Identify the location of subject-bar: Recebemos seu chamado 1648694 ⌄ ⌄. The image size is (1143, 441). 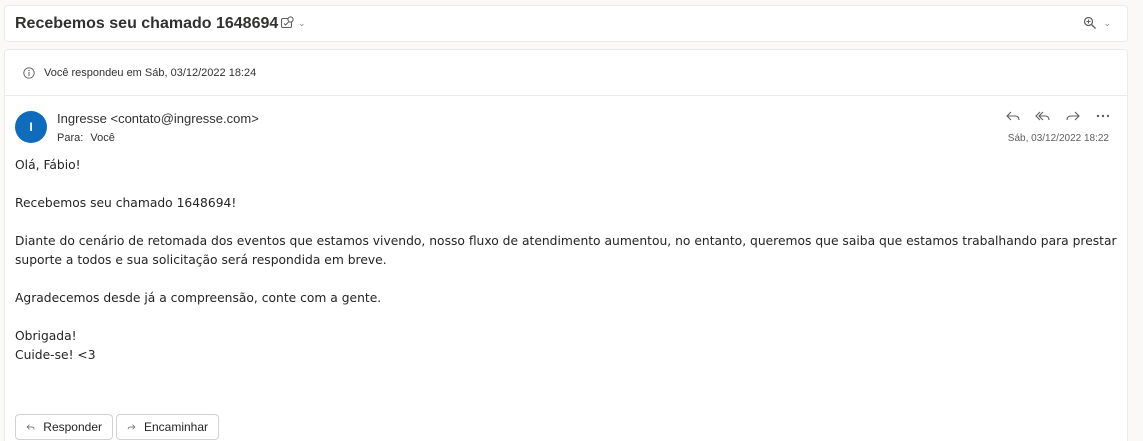
(566, 23).